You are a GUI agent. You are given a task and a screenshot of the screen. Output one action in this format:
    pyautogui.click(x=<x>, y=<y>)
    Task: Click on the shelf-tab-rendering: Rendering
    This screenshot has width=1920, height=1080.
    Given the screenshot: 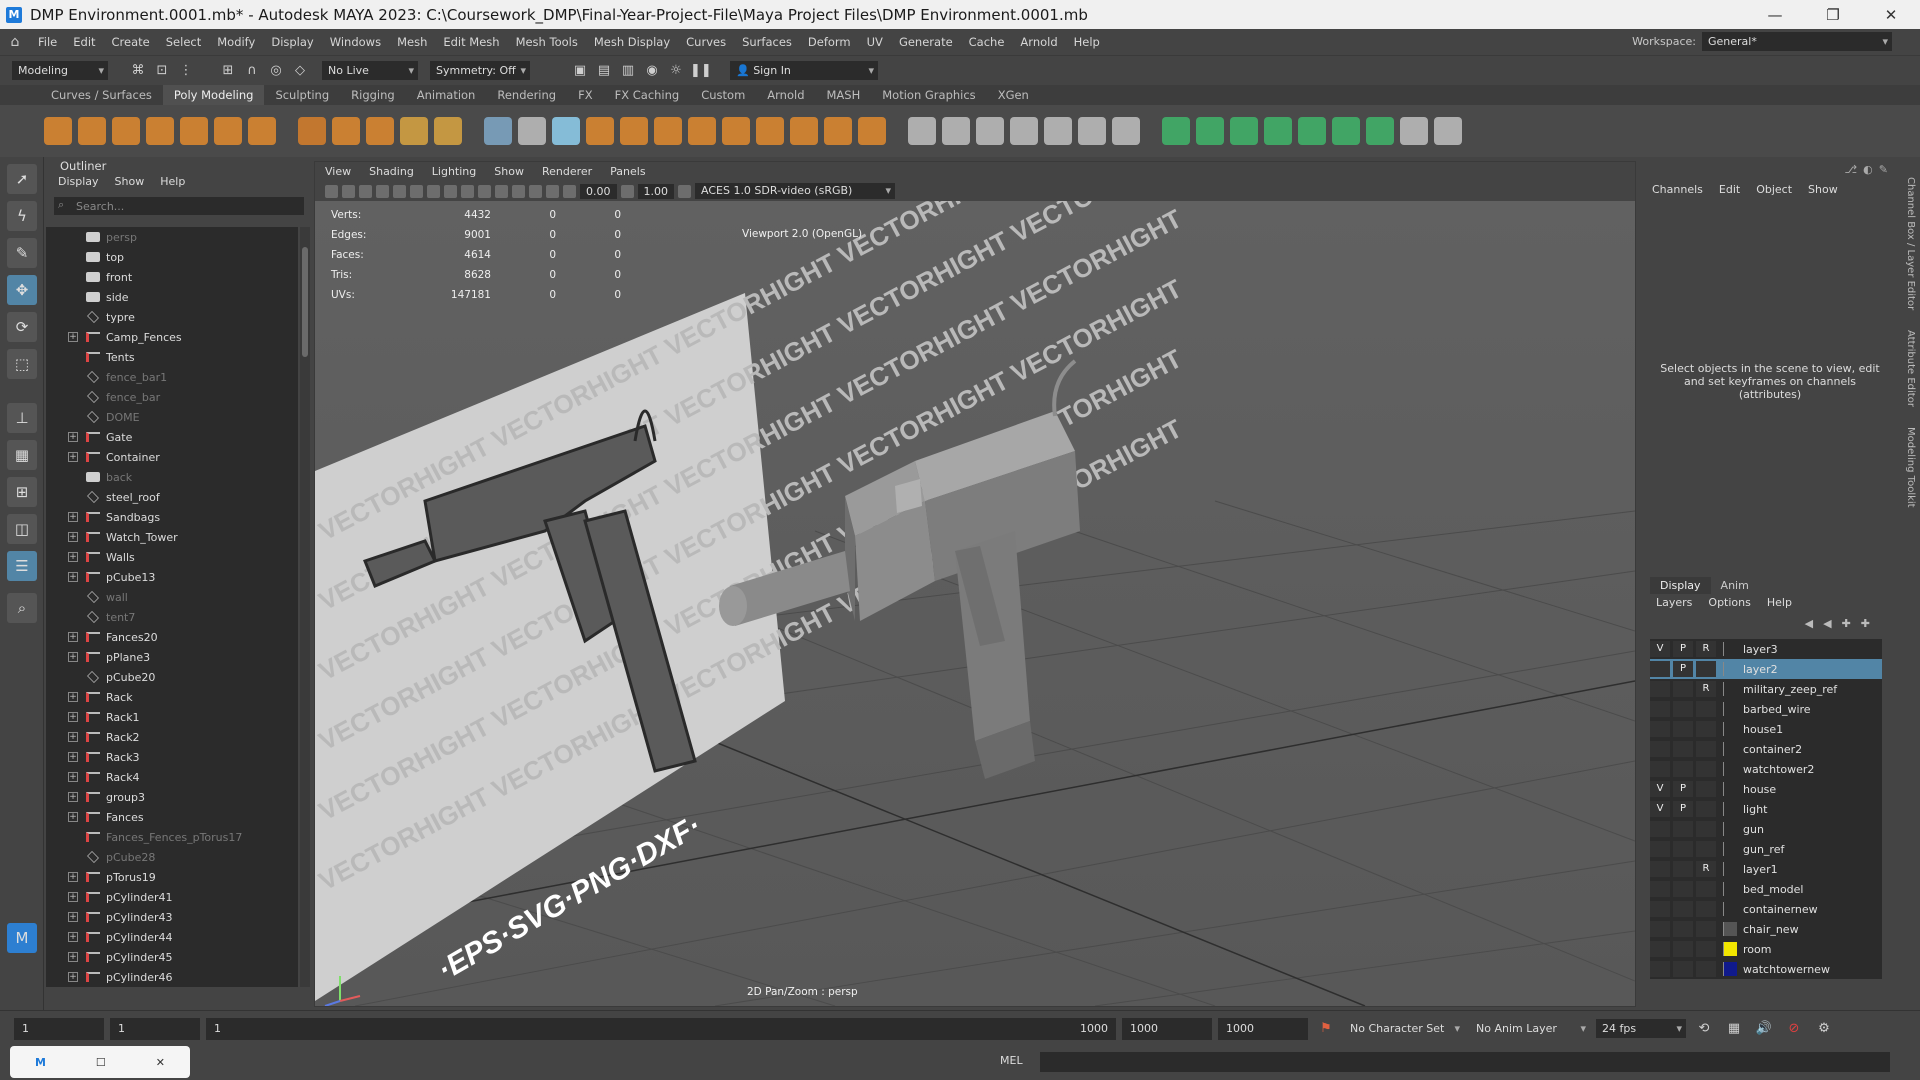 What is the action you would take?
    pyautogui.click(x=526, y=95)
    